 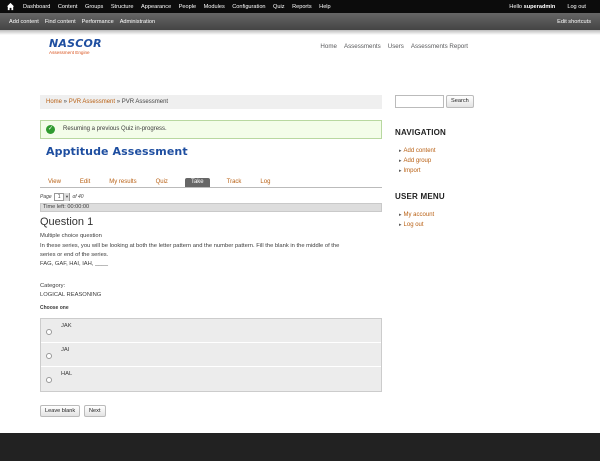 What do you see at coordinates (211, 379) in the screenshot?
I see `choice-row: HAL` at bounding box center [211, 379].